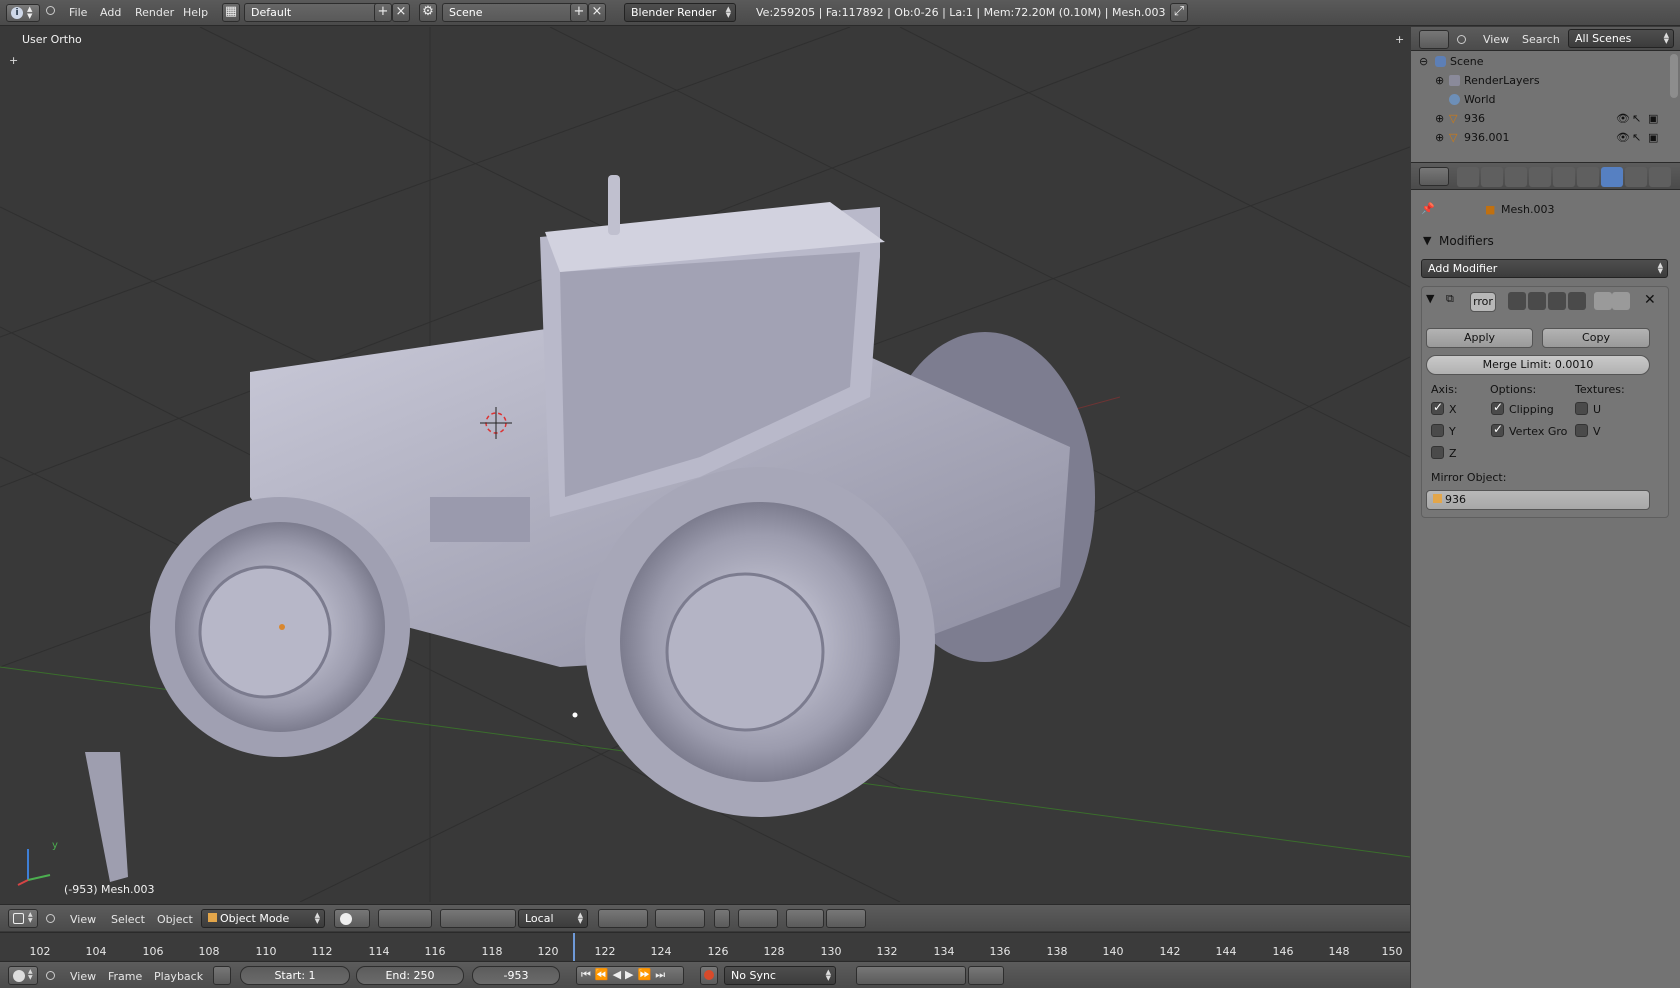  Describe the element at coordinates (1588, 177) in the screenshot. I see `constraints-tab-icon` at that location.